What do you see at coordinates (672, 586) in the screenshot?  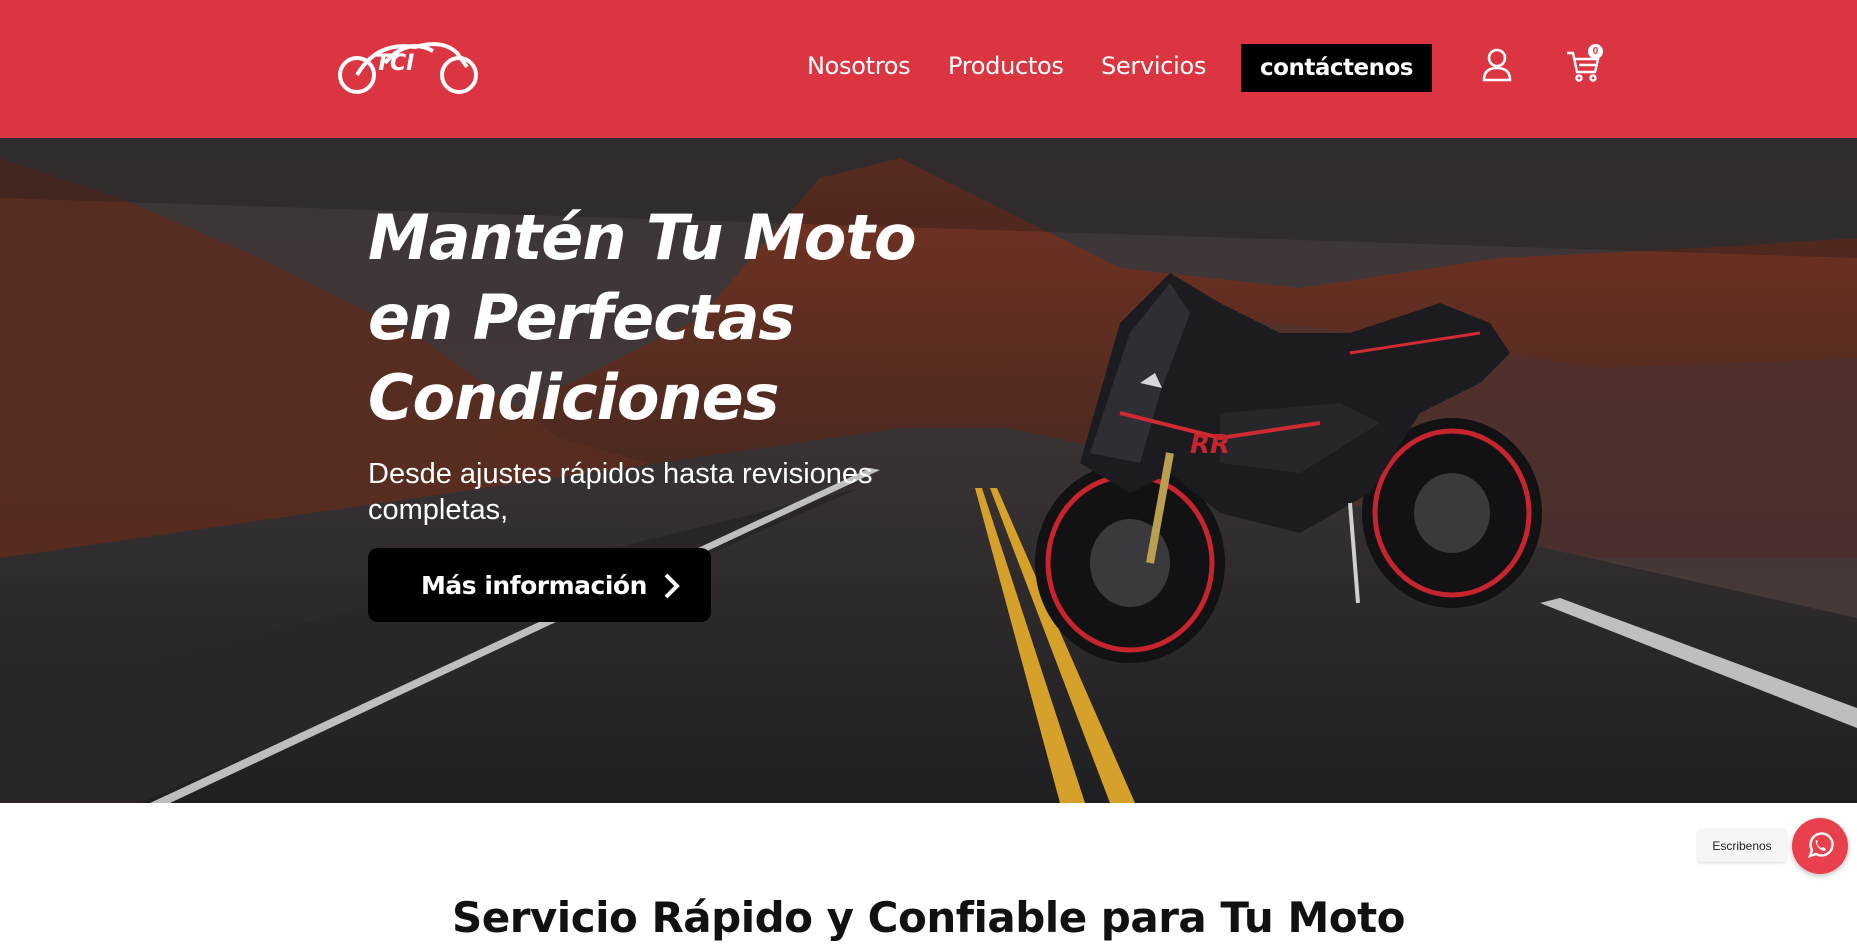 I see `chevron-right-icon` at bounding box center [672, 586].